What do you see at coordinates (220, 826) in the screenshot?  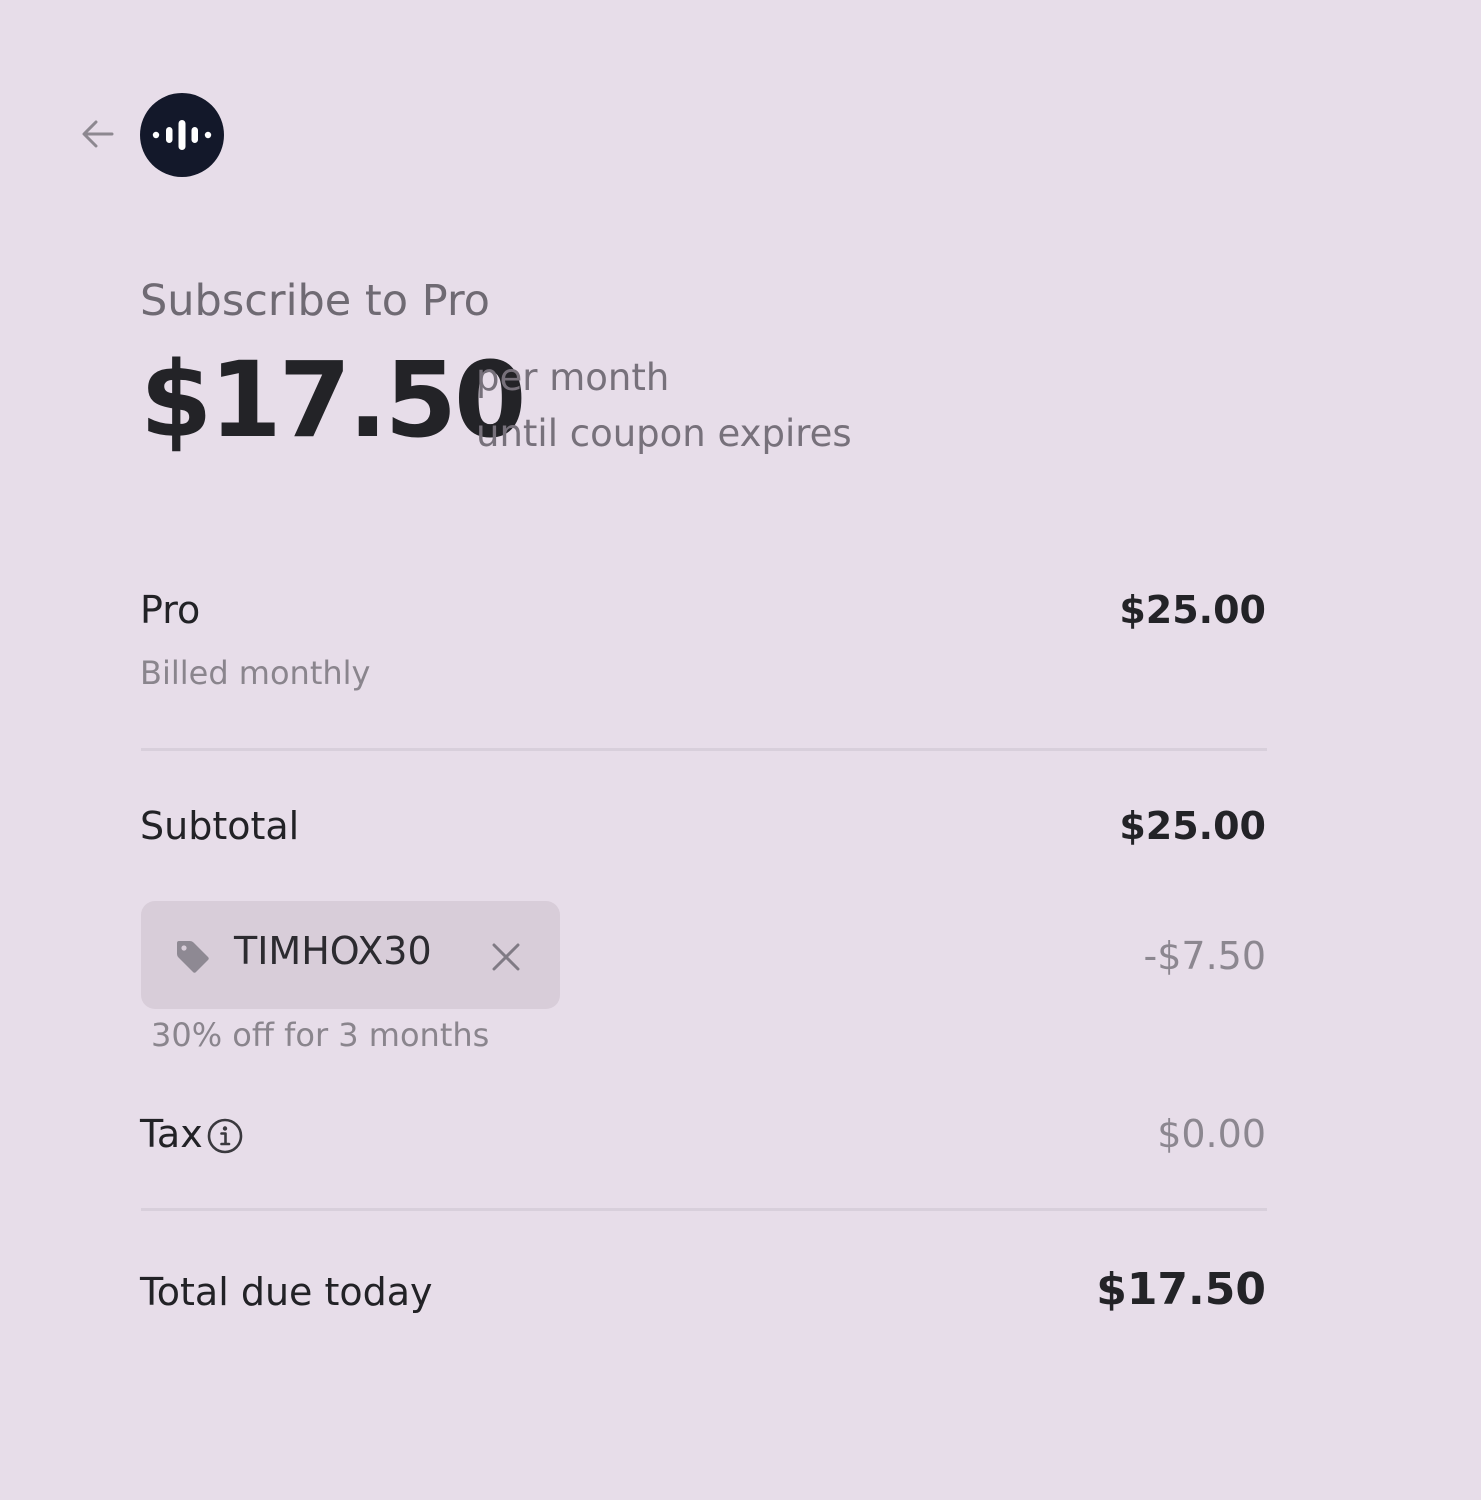 I see `subtotal-label: Subtotal` at bounding box center [220, 826].